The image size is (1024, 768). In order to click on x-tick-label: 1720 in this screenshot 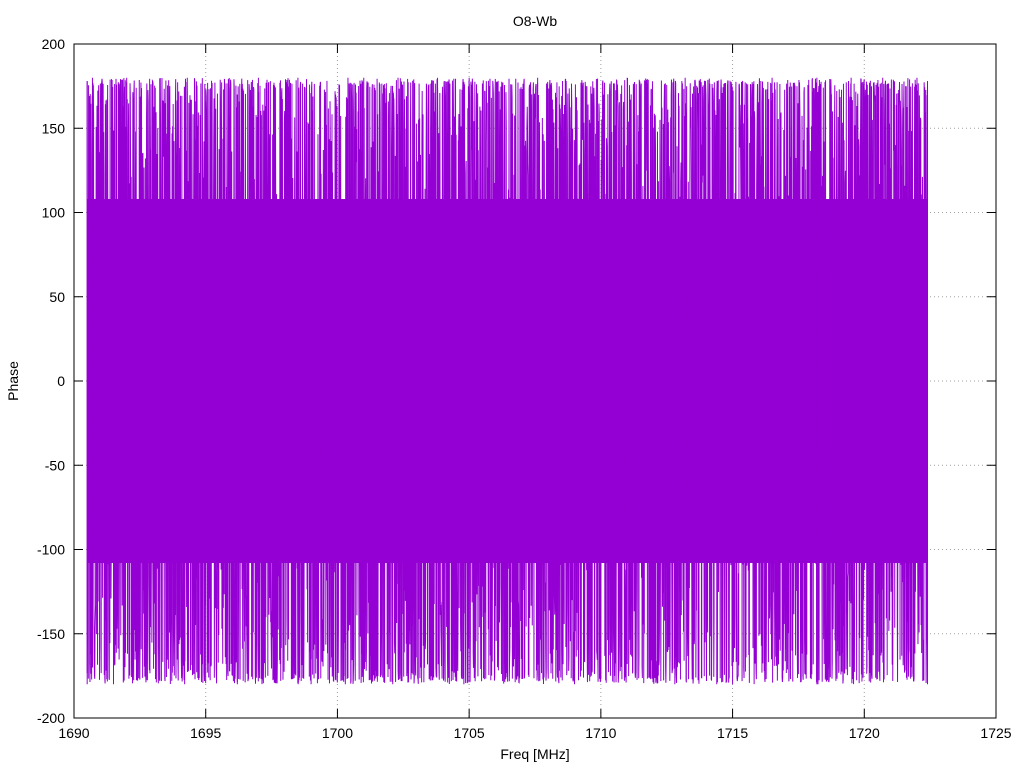, I will do `click(864, 733)`.